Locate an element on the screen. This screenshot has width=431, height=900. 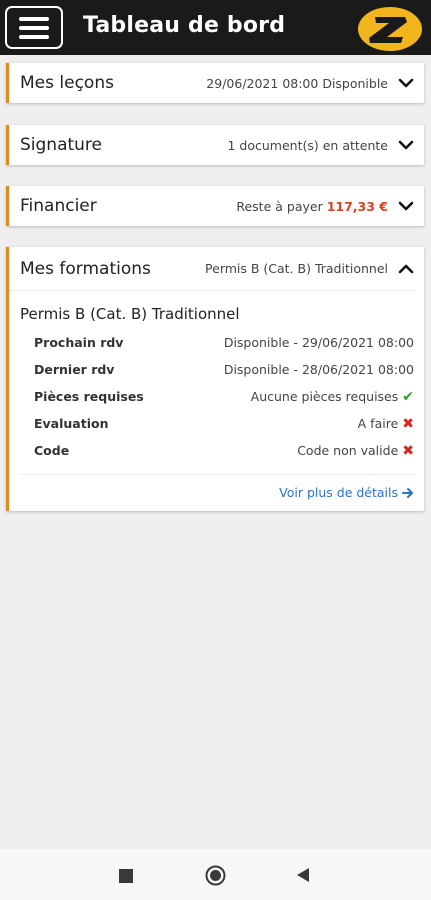
chevron-up-icon is located at coordinates (406, 268).